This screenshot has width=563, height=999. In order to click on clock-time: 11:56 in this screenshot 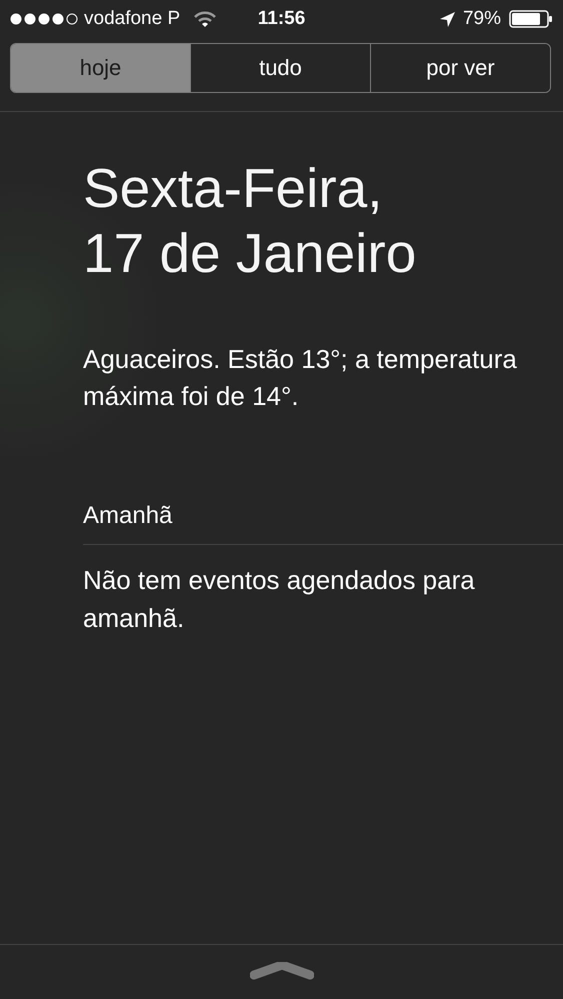, I will do `click(282, 19)`.